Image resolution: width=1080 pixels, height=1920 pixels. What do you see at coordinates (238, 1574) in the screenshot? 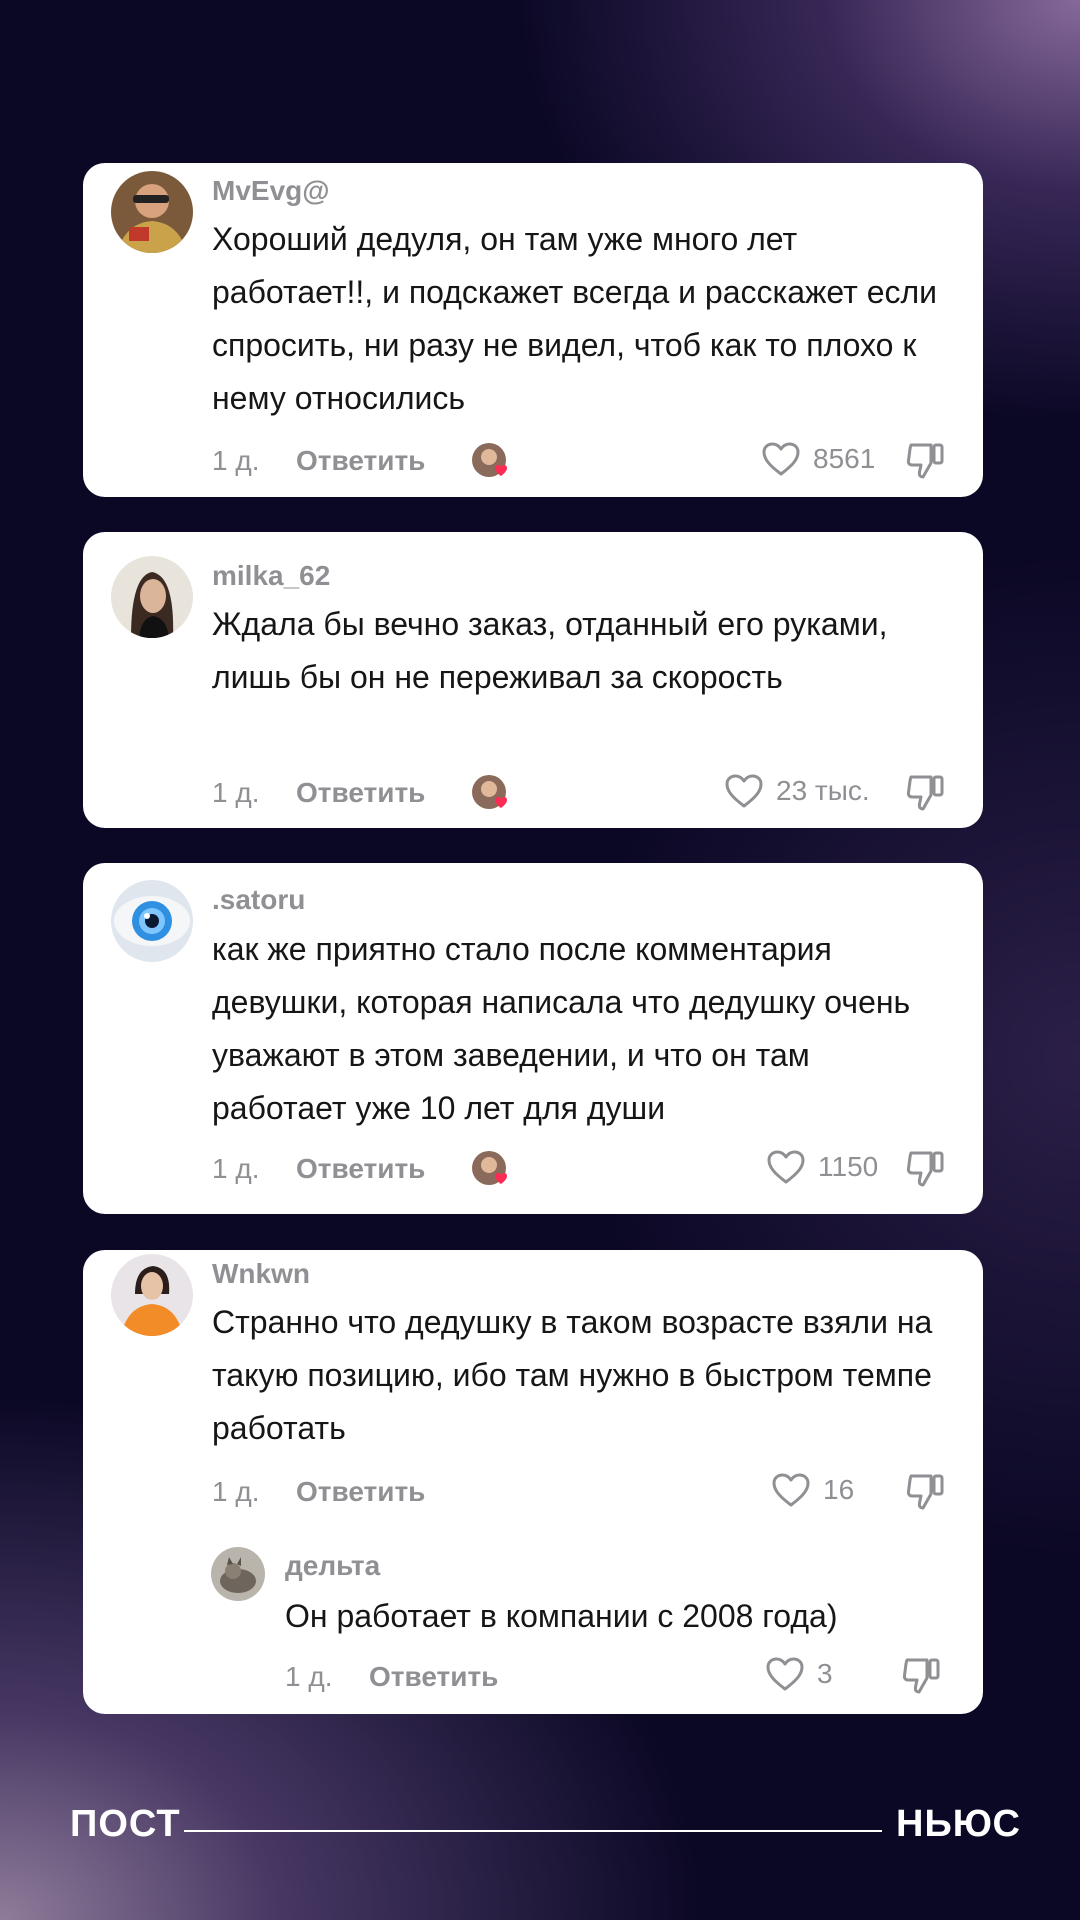
I see `reply-avatar` at bounding box center [238, 1574].